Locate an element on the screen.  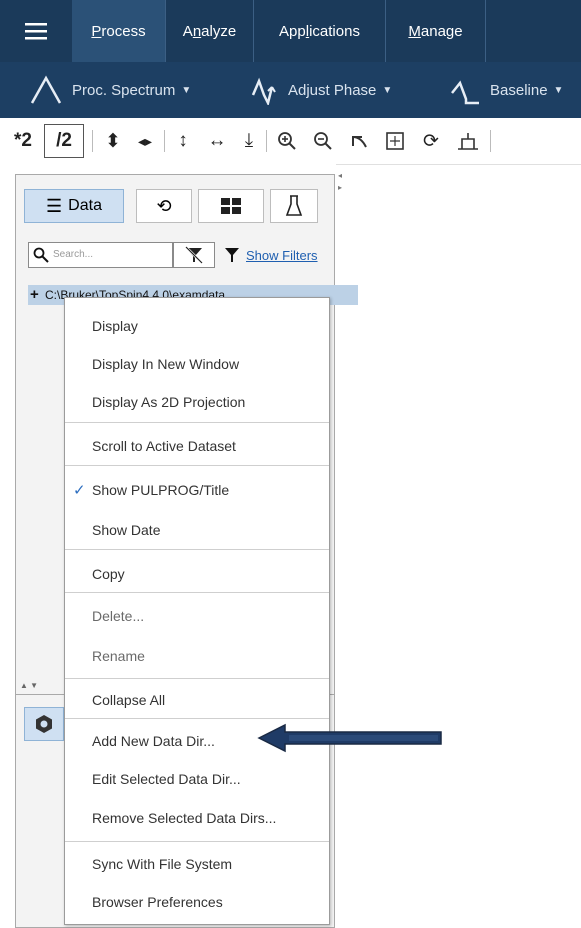
tab-data-label: Data is located at coordinates (85, 205).